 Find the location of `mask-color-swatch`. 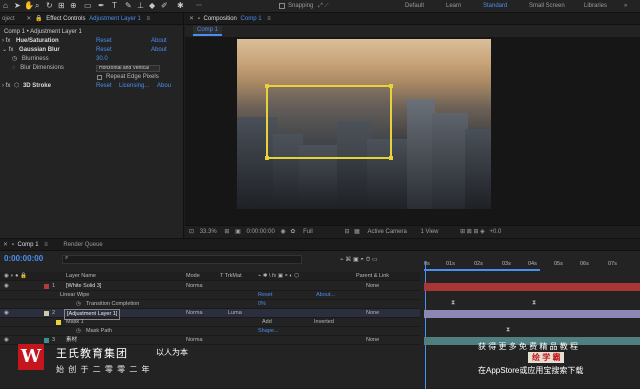

mask-color-swatch is located at coordinates (58, 322).